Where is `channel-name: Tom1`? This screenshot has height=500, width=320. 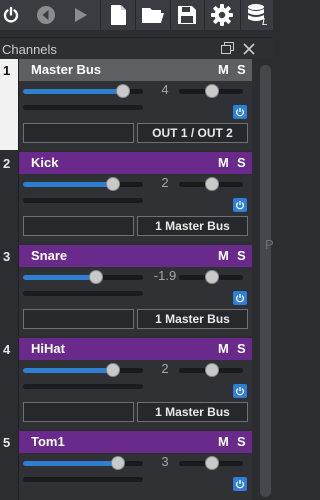
channel-name: Tom1 is located at coordinates (48, 441).